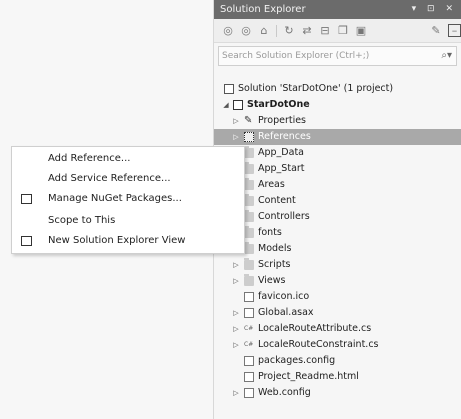 The height and width of the screenshot is (419, 461). What do you see at coordinates (337, 249) in the screenshot?
I see `tree-item-folder: ▷ Models` at bounding box center [337, 249].